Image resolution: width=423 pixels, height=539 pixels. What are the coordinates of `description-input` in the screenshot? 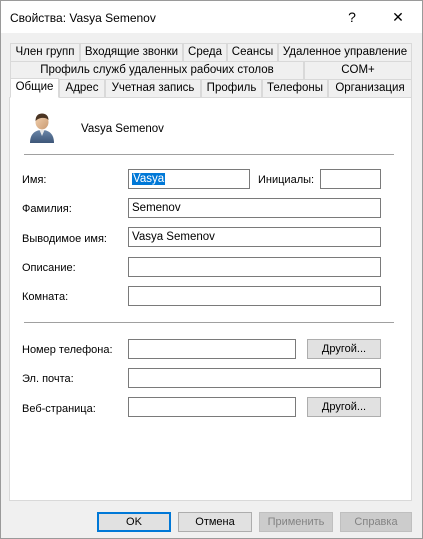 It's located at (254, 267).